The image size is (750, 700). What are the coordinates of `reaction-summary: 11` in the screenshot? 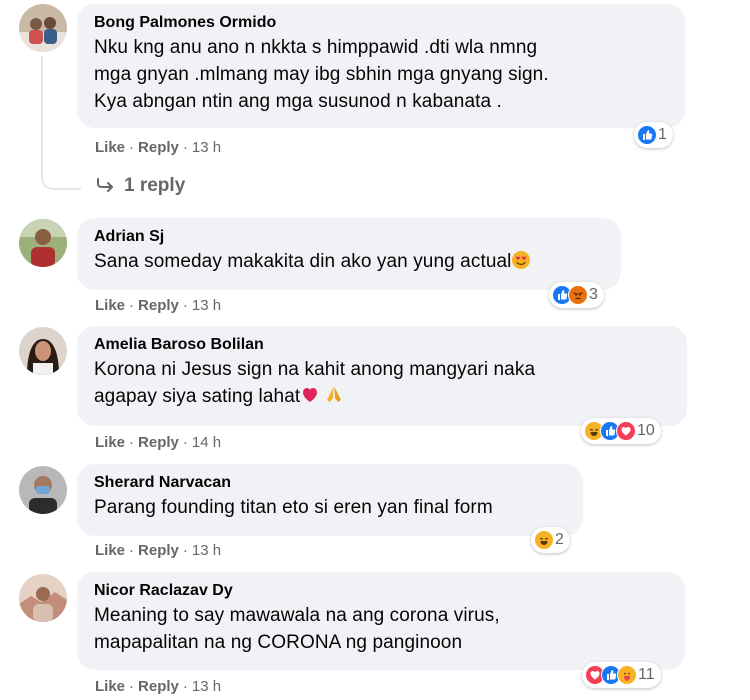 It's located at (621, 675).